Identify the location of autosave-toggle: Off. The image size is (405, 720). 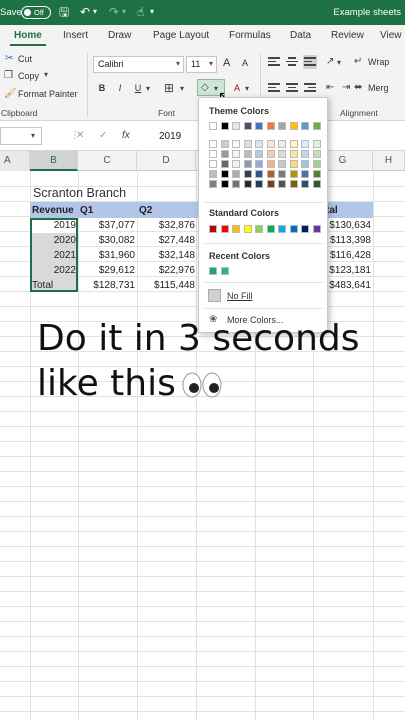
(36, 12).